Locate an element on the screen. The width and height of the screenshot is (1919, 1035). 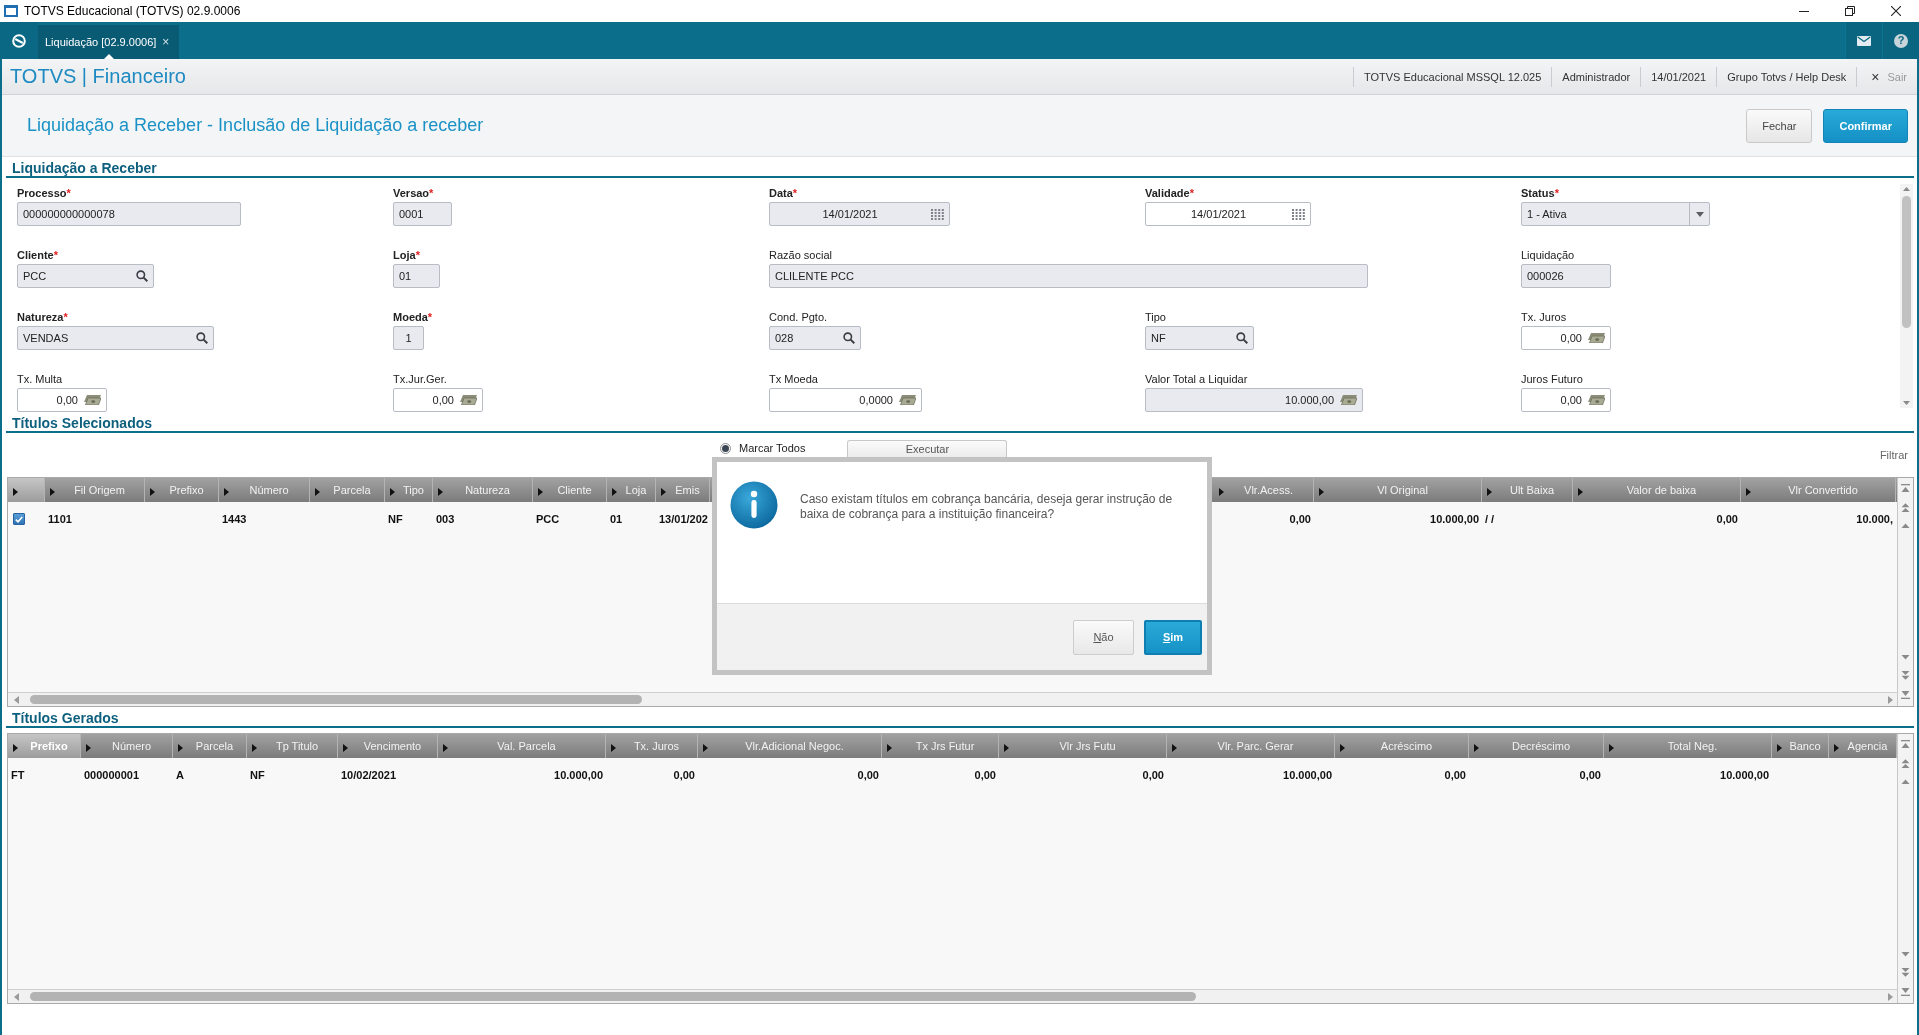
column-header: Vlr.Acess. is located at coordinates (1264, 490).